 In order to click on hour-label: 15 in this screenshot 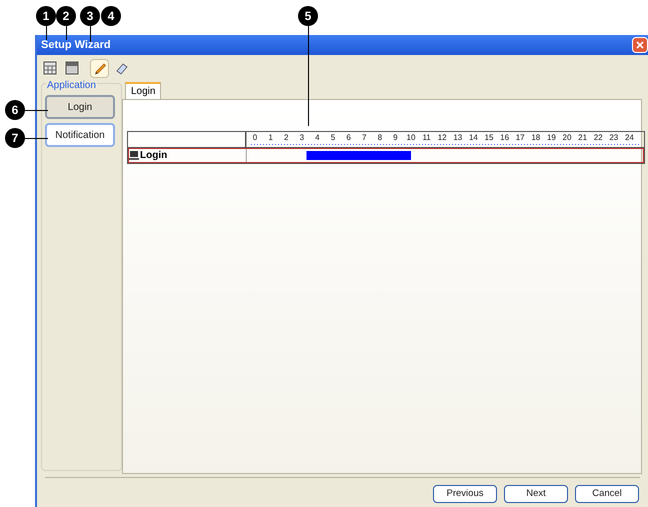, I will do `click(489, 137)`.